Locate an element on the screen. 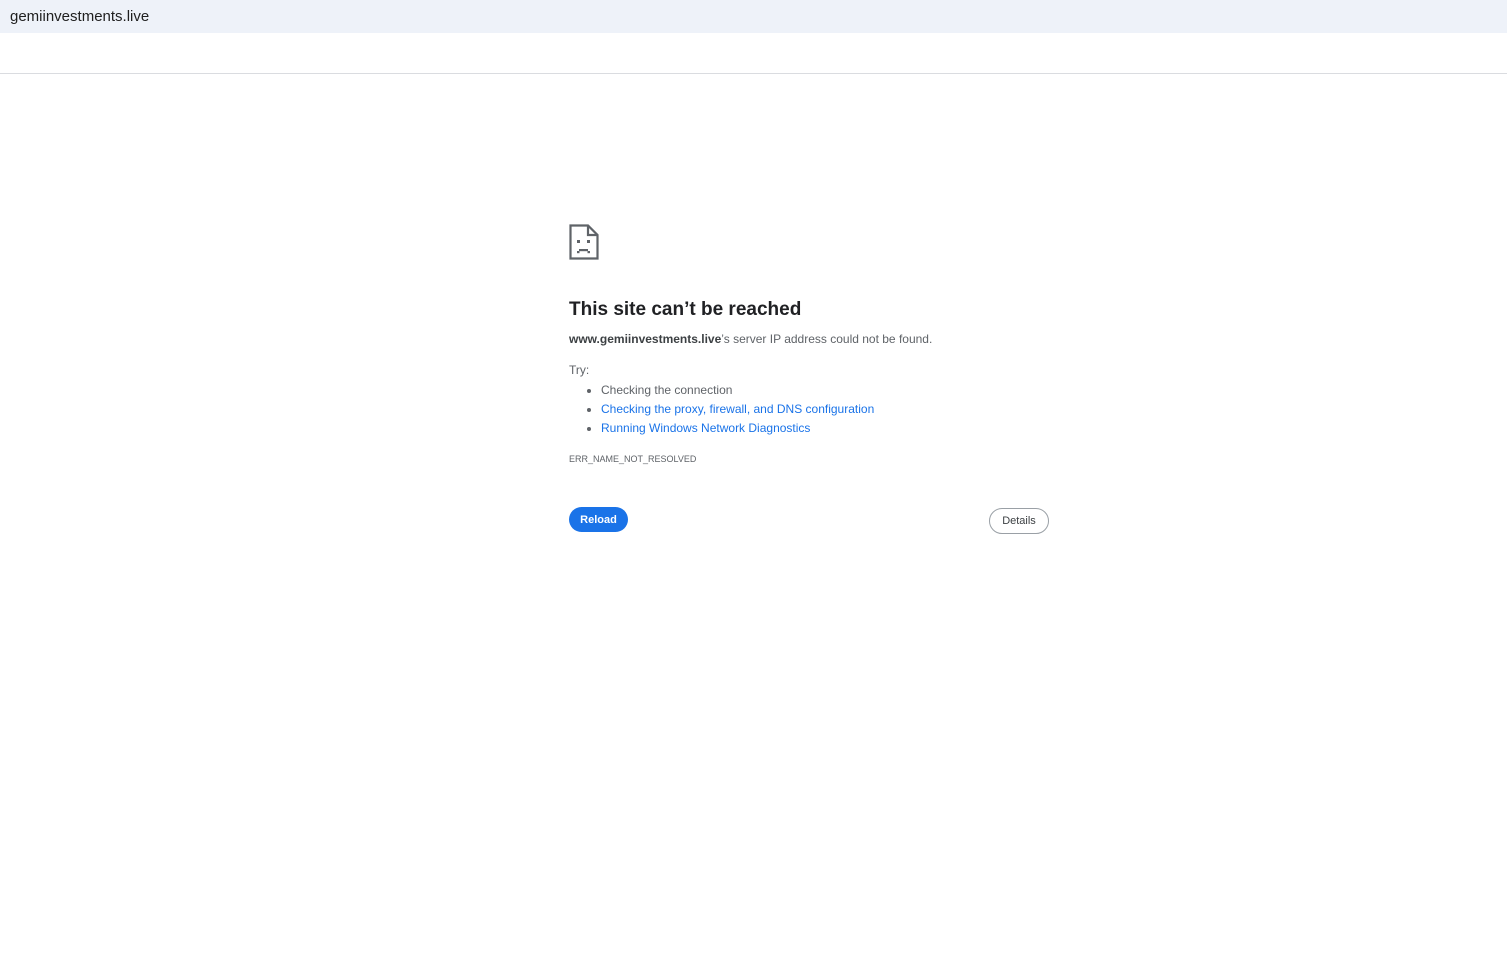 The height and width of the screenshot is (971, 1507). error-code: ERR_NAME_NOT_RESOLVED is located at coordinates (633, 459).